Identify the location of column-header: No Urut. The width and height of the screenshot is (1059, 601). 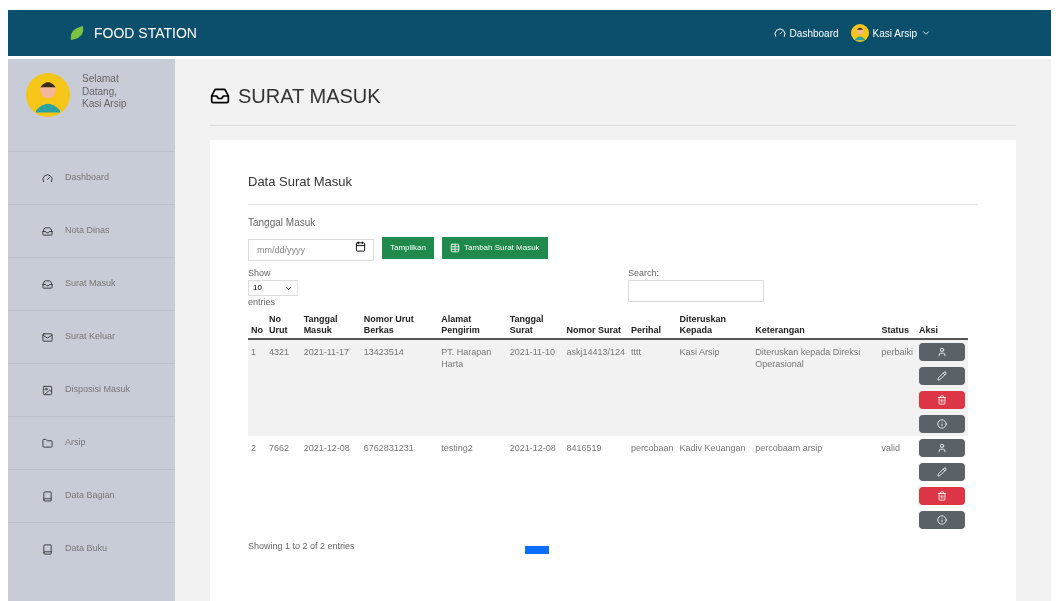
(283, 325).